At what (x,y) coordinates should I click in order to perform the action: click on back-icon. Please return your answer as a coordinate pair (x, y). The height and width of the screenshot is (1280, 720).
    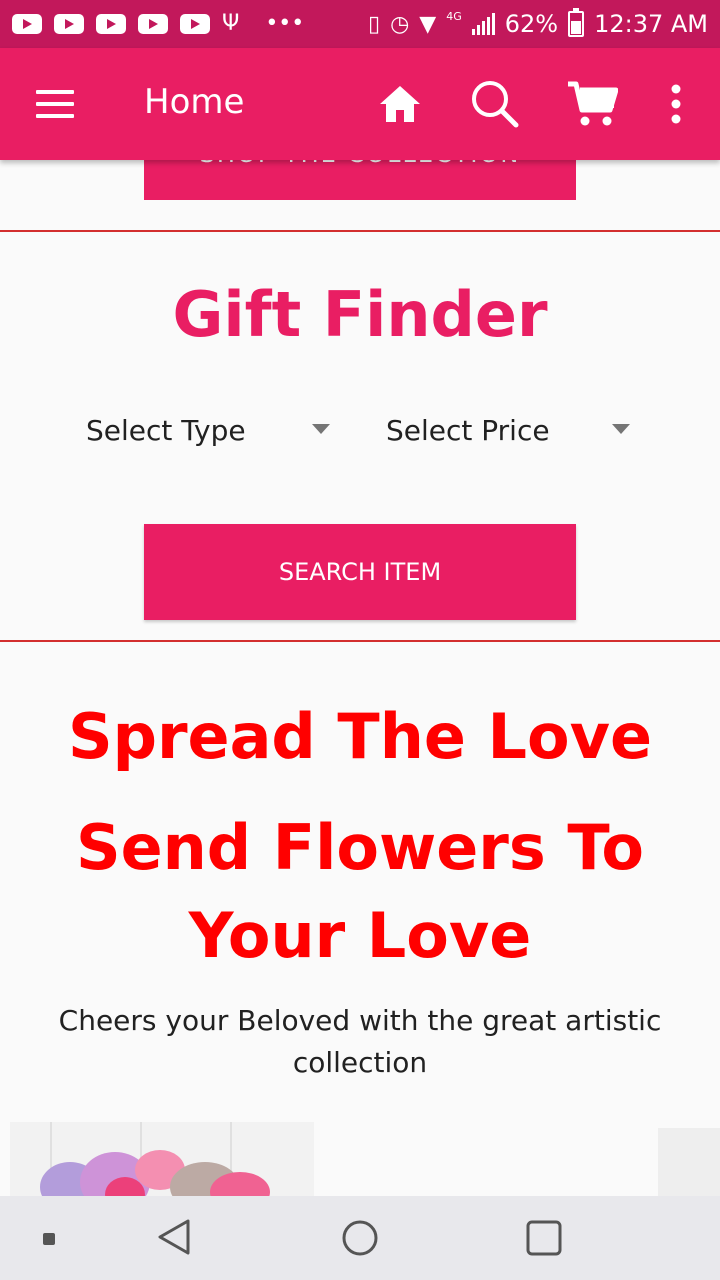
    Looking at the image, I should click on (175, 1237).